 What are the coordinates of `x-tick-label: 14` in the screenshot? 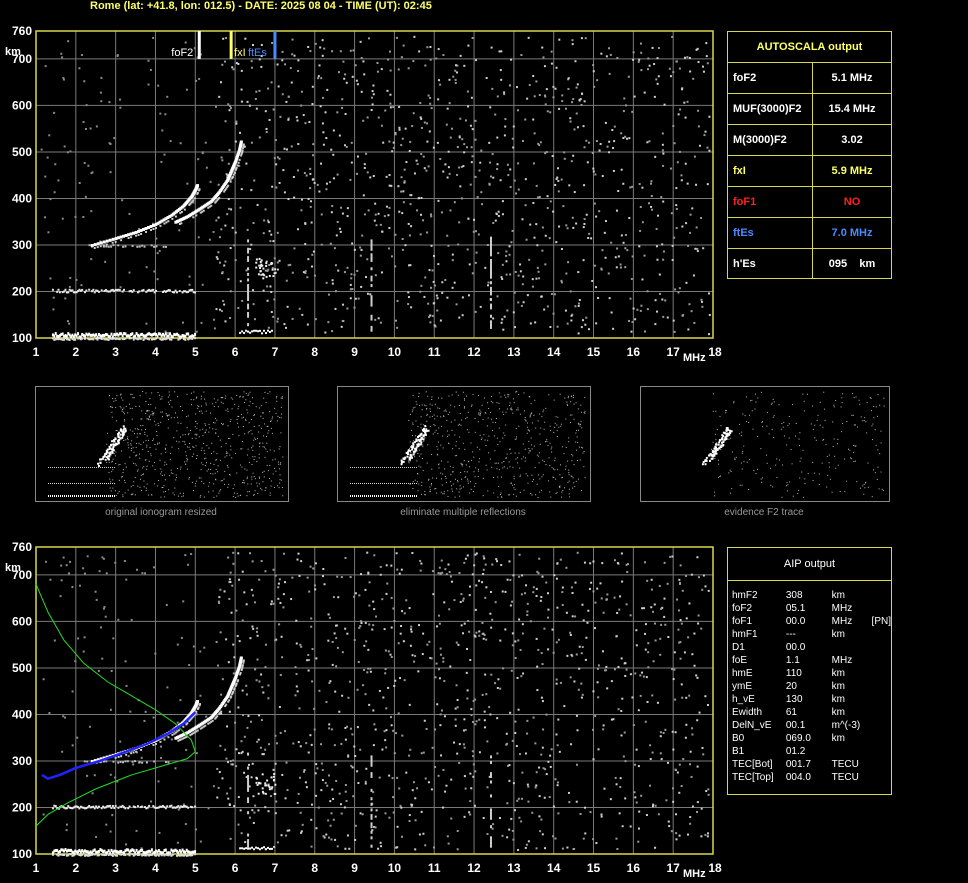 It's located at (554, 868).